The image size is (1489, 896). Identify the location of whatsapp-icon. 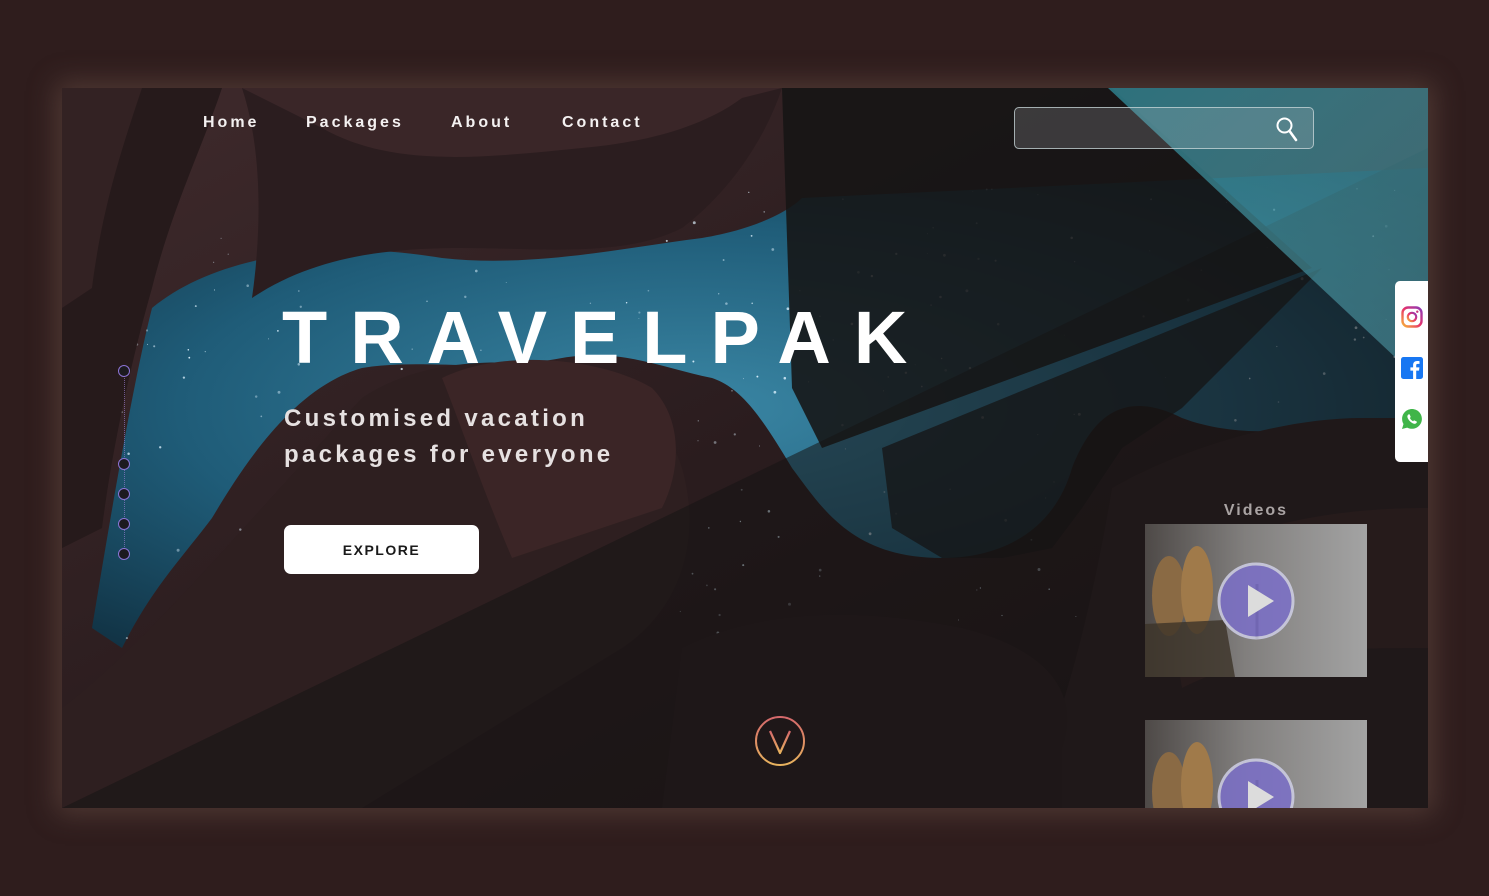
(1412, 419).